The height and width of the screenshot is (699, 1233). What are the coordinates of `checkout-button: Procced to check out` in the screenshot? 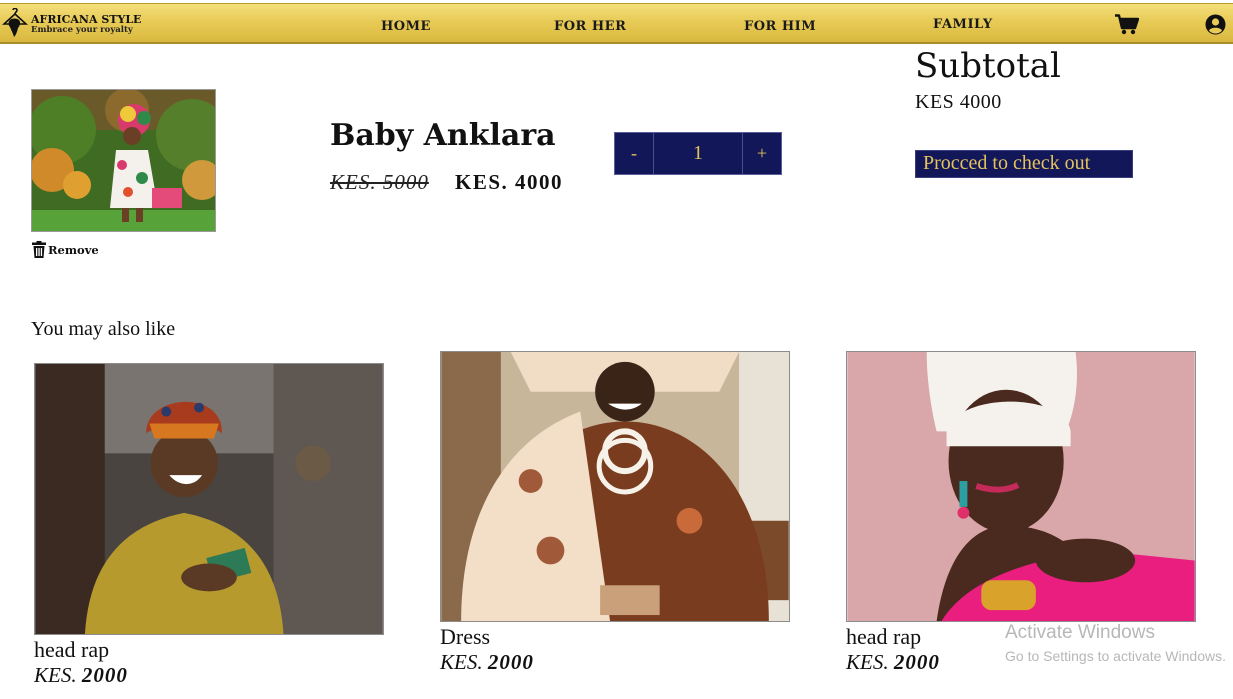 It's located at (1024, 164).